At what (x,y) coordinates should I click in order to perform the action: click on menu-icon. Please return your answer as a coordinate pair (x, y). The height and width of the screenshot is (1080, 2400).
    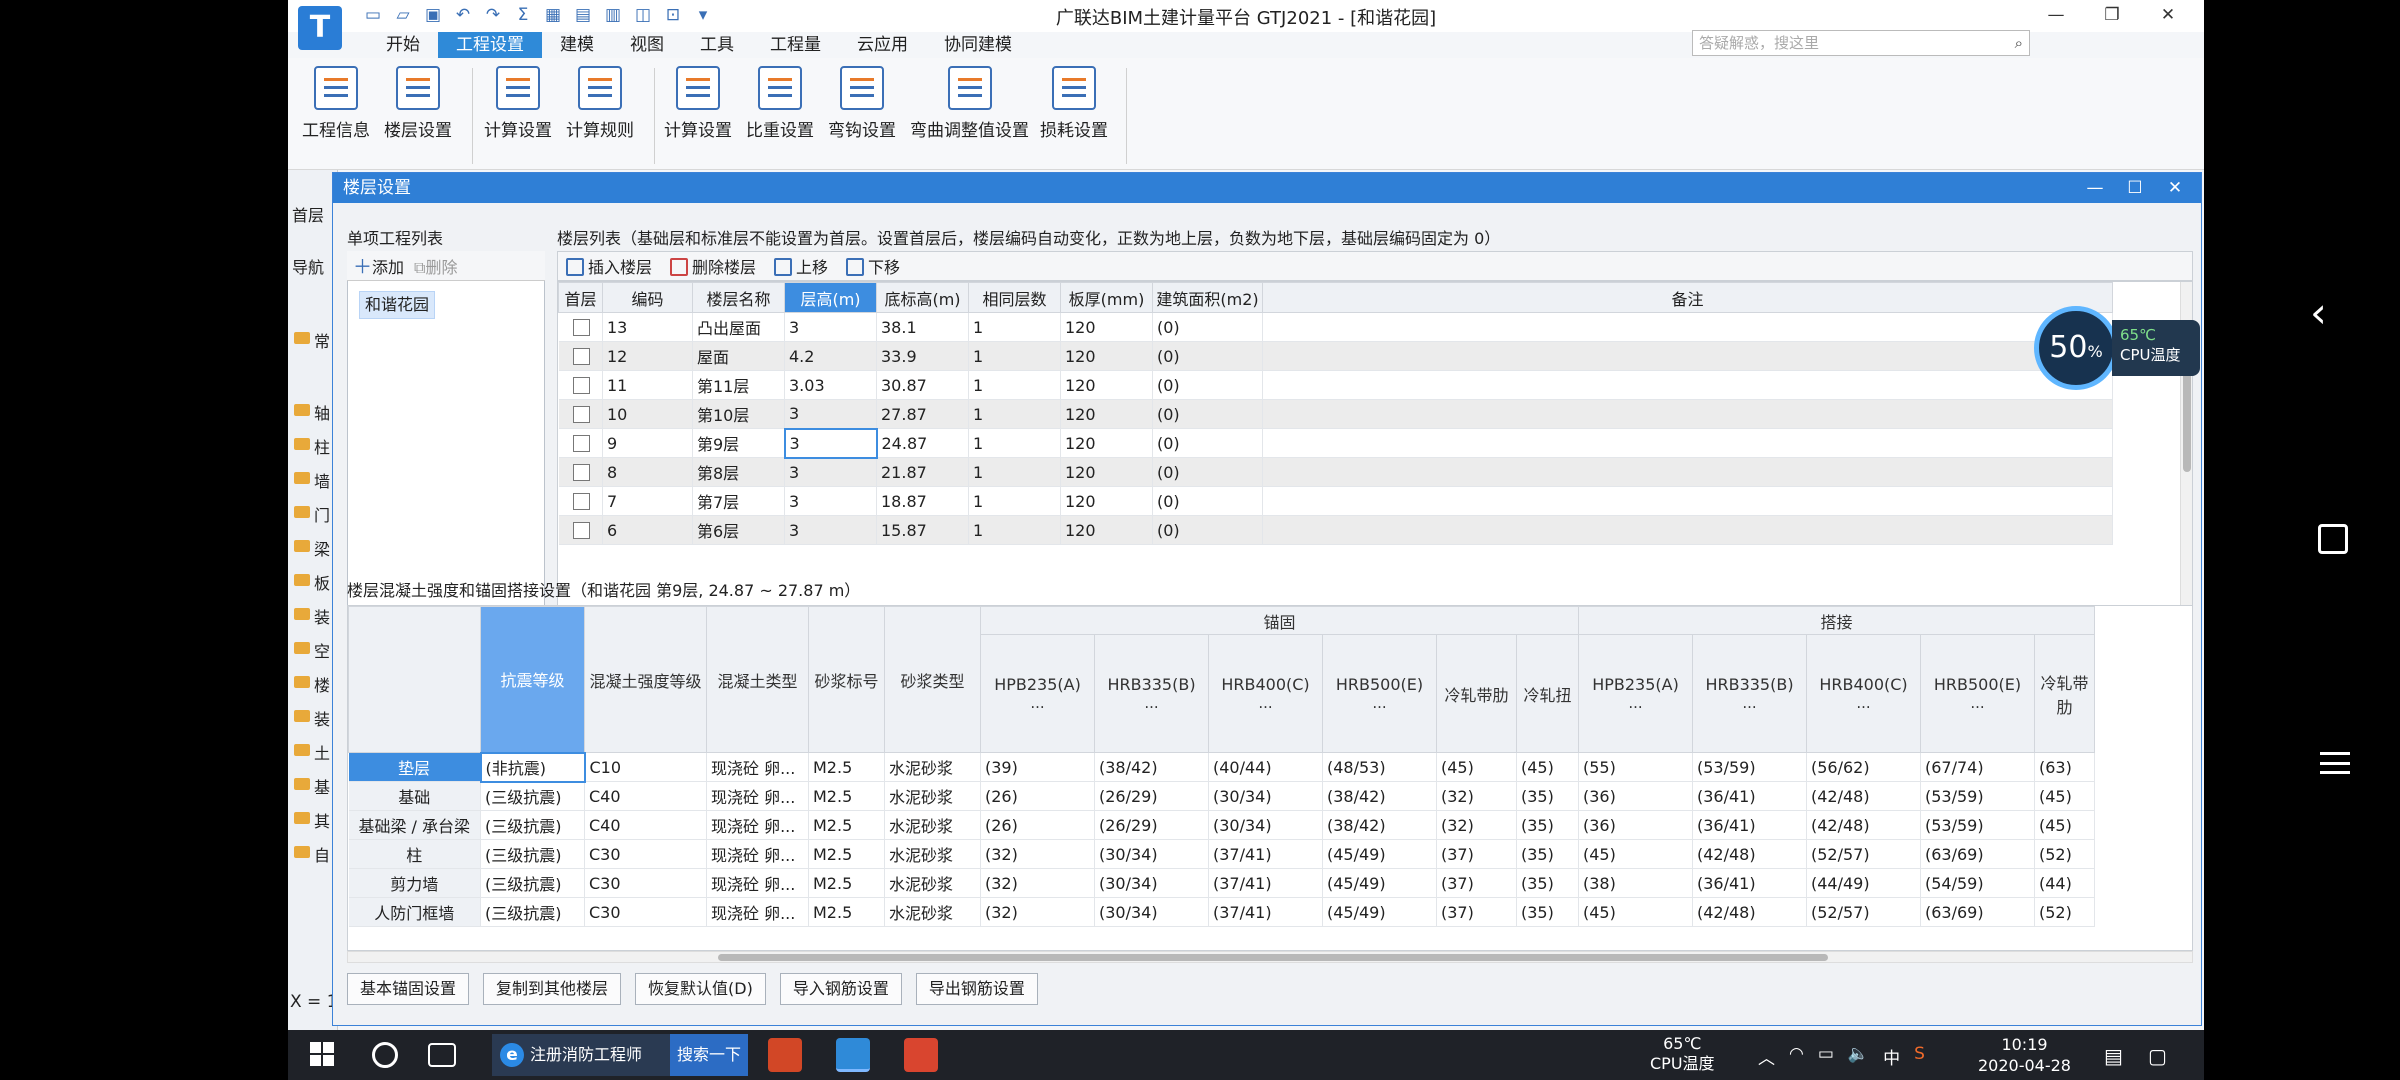
    Looking at the image, I should click on (2335, 763).